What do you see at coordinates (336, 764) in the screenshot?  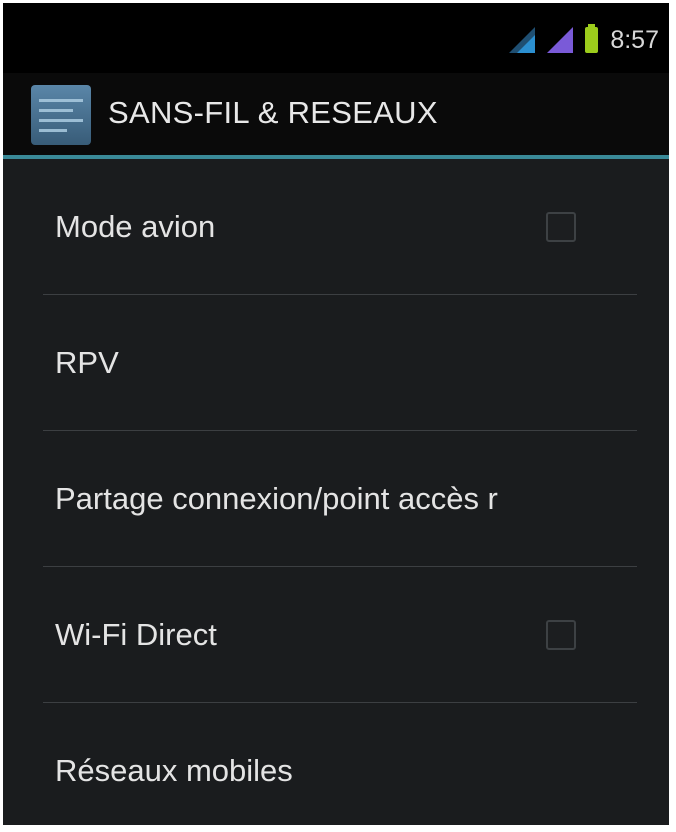 I see `setting-row-reseaux-mobiles: Réseaux mobiles` at bounding box center [336, 764].